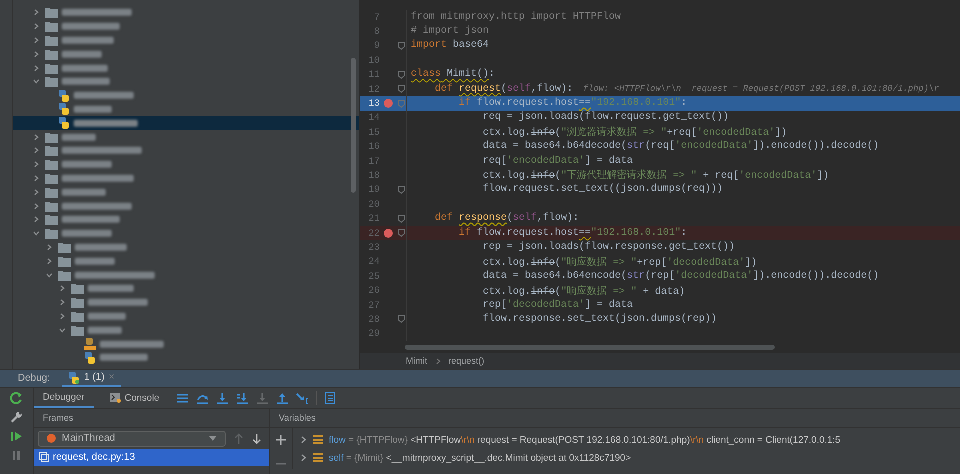 Image resolution: width=960 pixels, height=474 pixels. Describe the element at coordinates (34, 378) in the screenshot. I see `panel-title: Debug:` at that location.